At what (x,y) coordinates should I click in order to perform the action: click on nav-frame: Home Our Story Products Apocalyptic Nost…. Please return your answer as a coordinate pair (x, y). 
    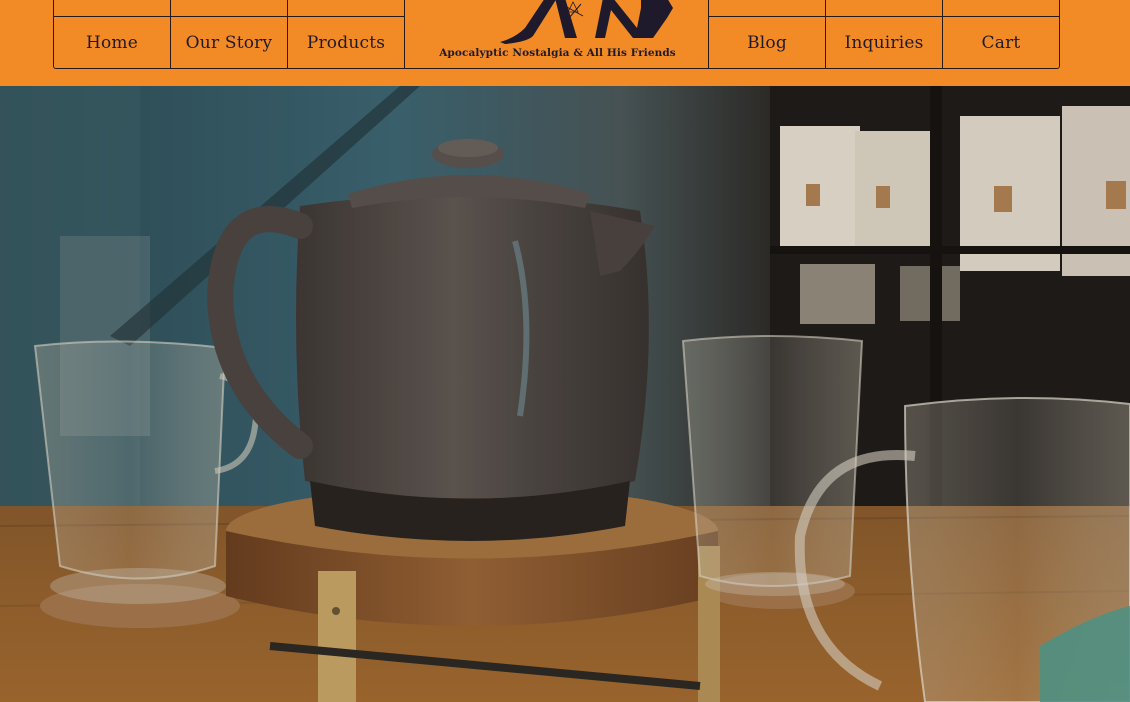
    Looking at the image, I should click on (556, 34).